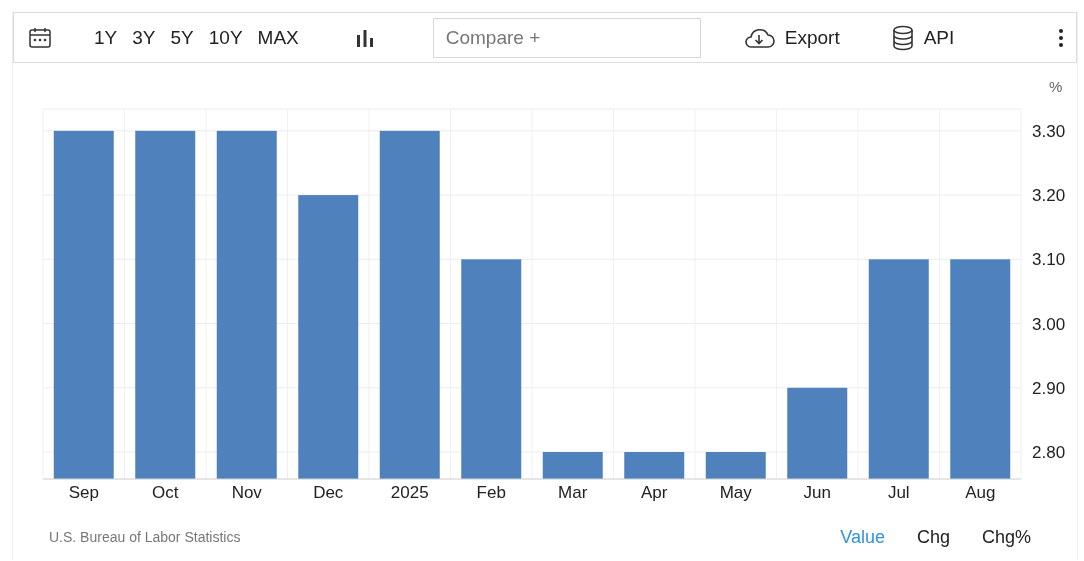 Image resolution: width=1084 pixels, height=561 pixels. I want to click on view-tab: Chg, so click(933, 537).